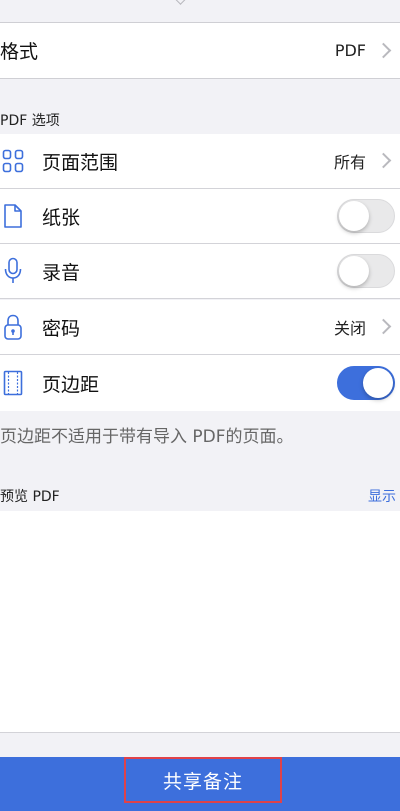 Image resolution: width=400 pixels, height=811 pixels. What do you see at coordinates (30, 121) in the screenshot?
I see `pdf-options-header: PDF 选项` at bounding box center [30, 121].